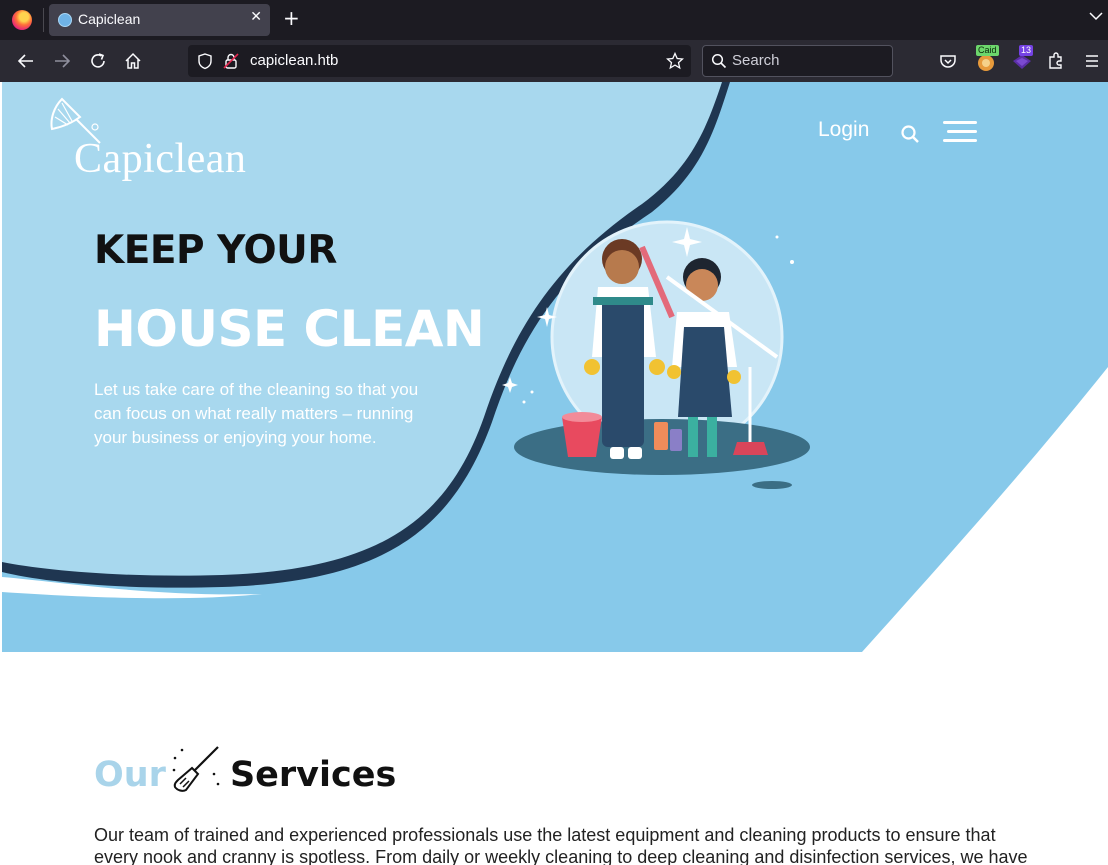 The height and width of the screenshot is (865, 1108). I want to click on services-heading: Our Services, so click(245, 769).